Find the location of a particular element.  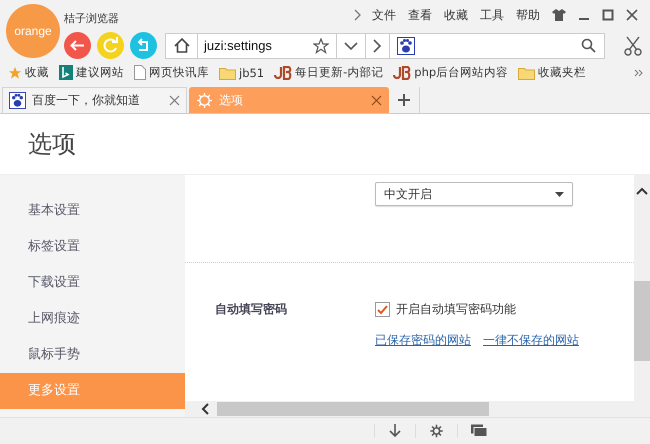

new-tab-icon is located at coordinates (404, 100).